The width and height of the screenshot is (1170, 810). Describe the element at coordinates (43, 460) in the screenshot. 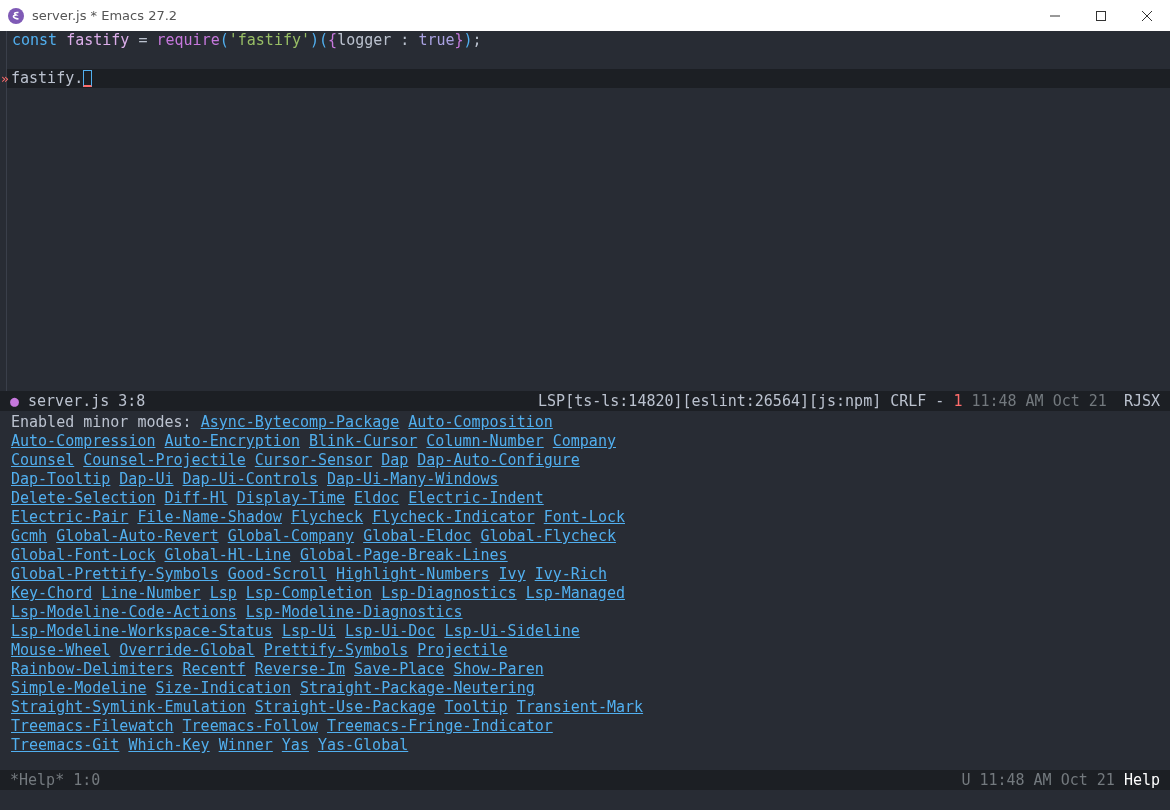

I see `mode-link: Counsel` at that location.